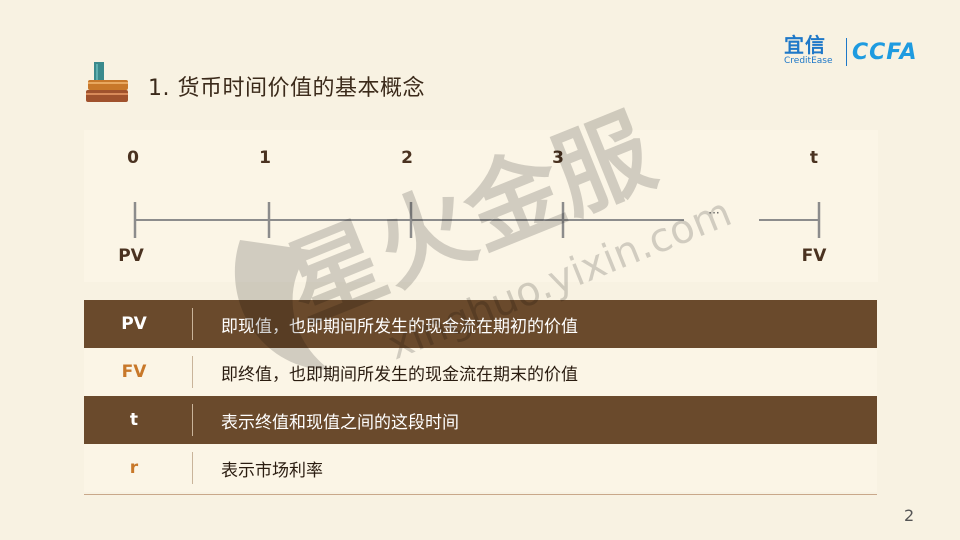 The width and height of the screenshot is (960, 540). I want to click on timeline-axis, so click(477, 220).